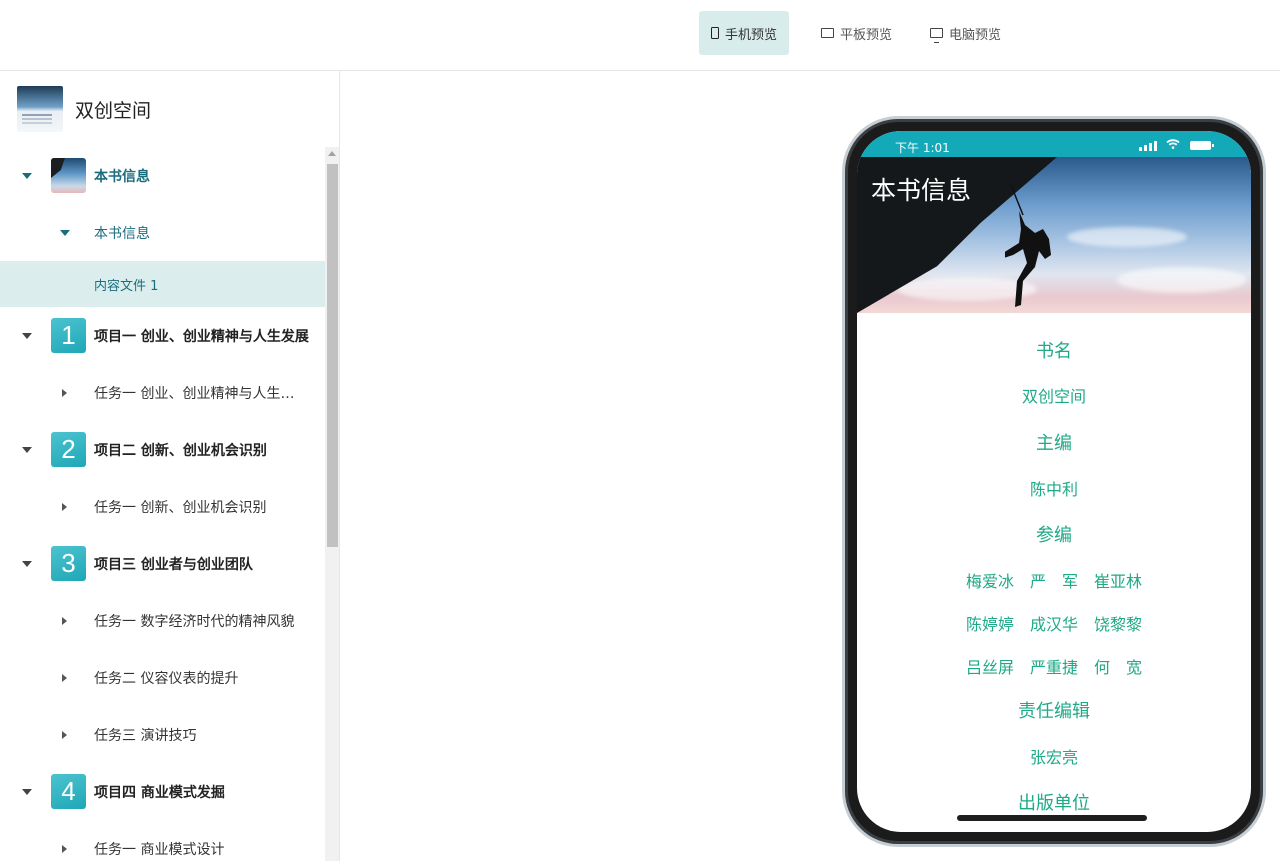 This screenshot has height=861, width=1280. What do you see at coordinates (1053, 396) in the screenshot?
I see `book-name-value: 双创空间` at bounding box center [1053, 396].